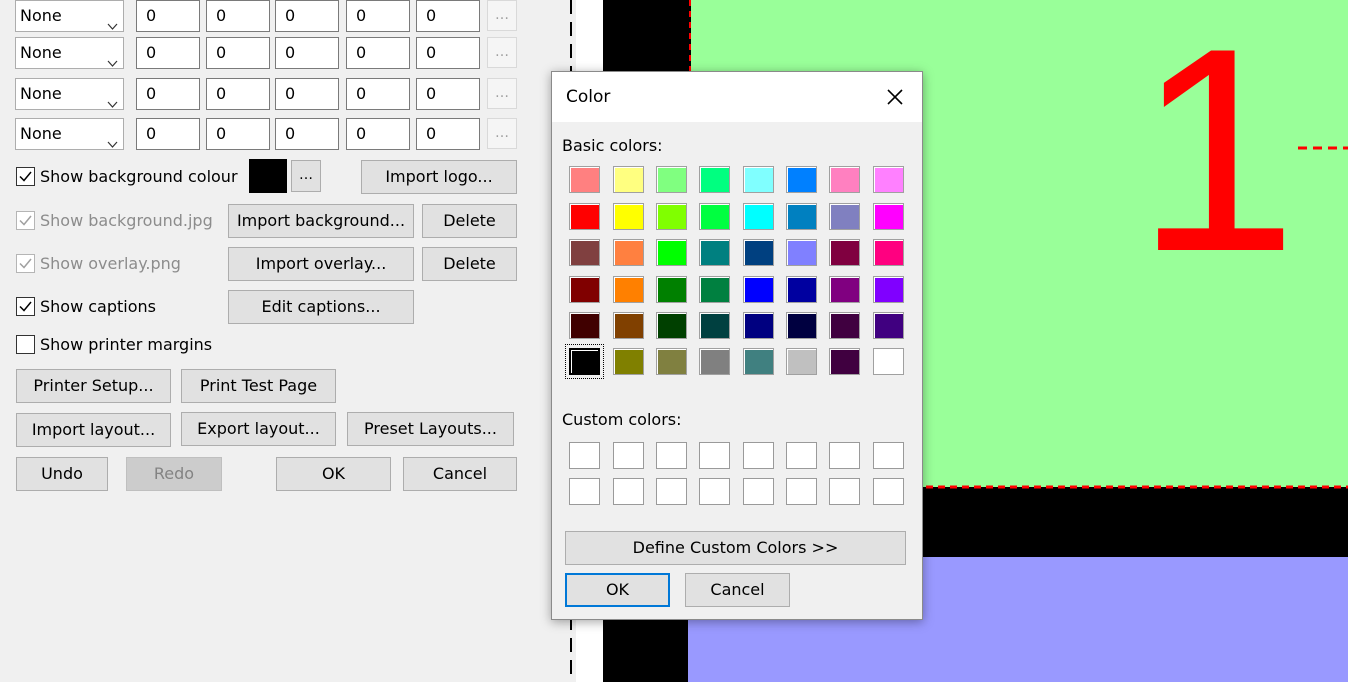  What do you see at coordinates (378, 53) in the screenshot?
I see `row-2-value-4: 0` at bounding box center [378, 53].